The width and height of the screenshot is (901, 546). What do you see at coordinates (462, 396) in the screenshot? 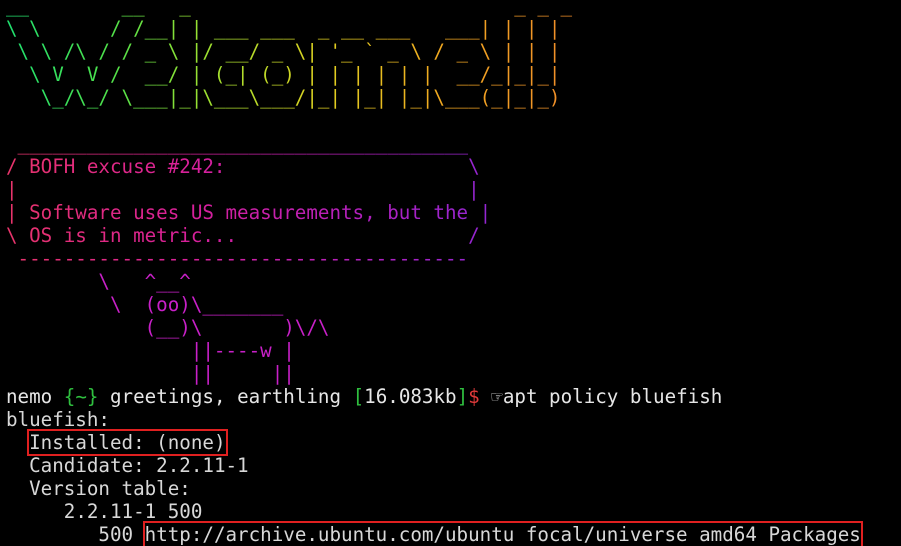
I see `prompt-size-close: ]` at bounding box center [462, 396].